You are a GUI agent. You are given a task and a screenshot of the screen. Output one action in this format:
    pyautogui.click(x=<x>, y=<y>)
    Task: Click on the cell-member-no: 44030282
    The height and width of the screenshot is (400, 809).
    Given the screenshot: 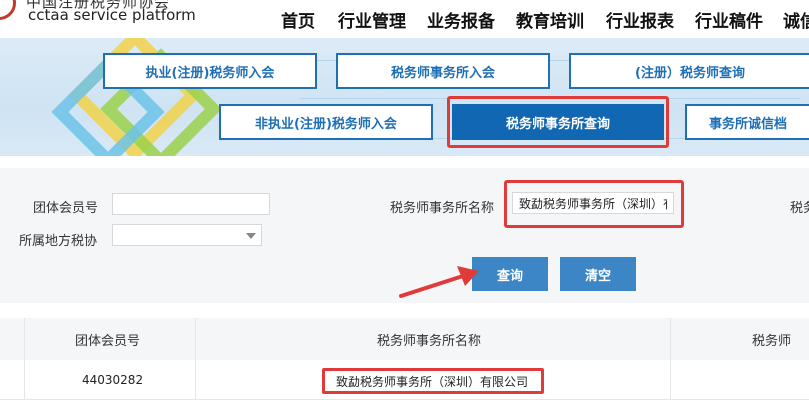 What is the action you would take?
    pyautogui.click(x=113, y=380)
    